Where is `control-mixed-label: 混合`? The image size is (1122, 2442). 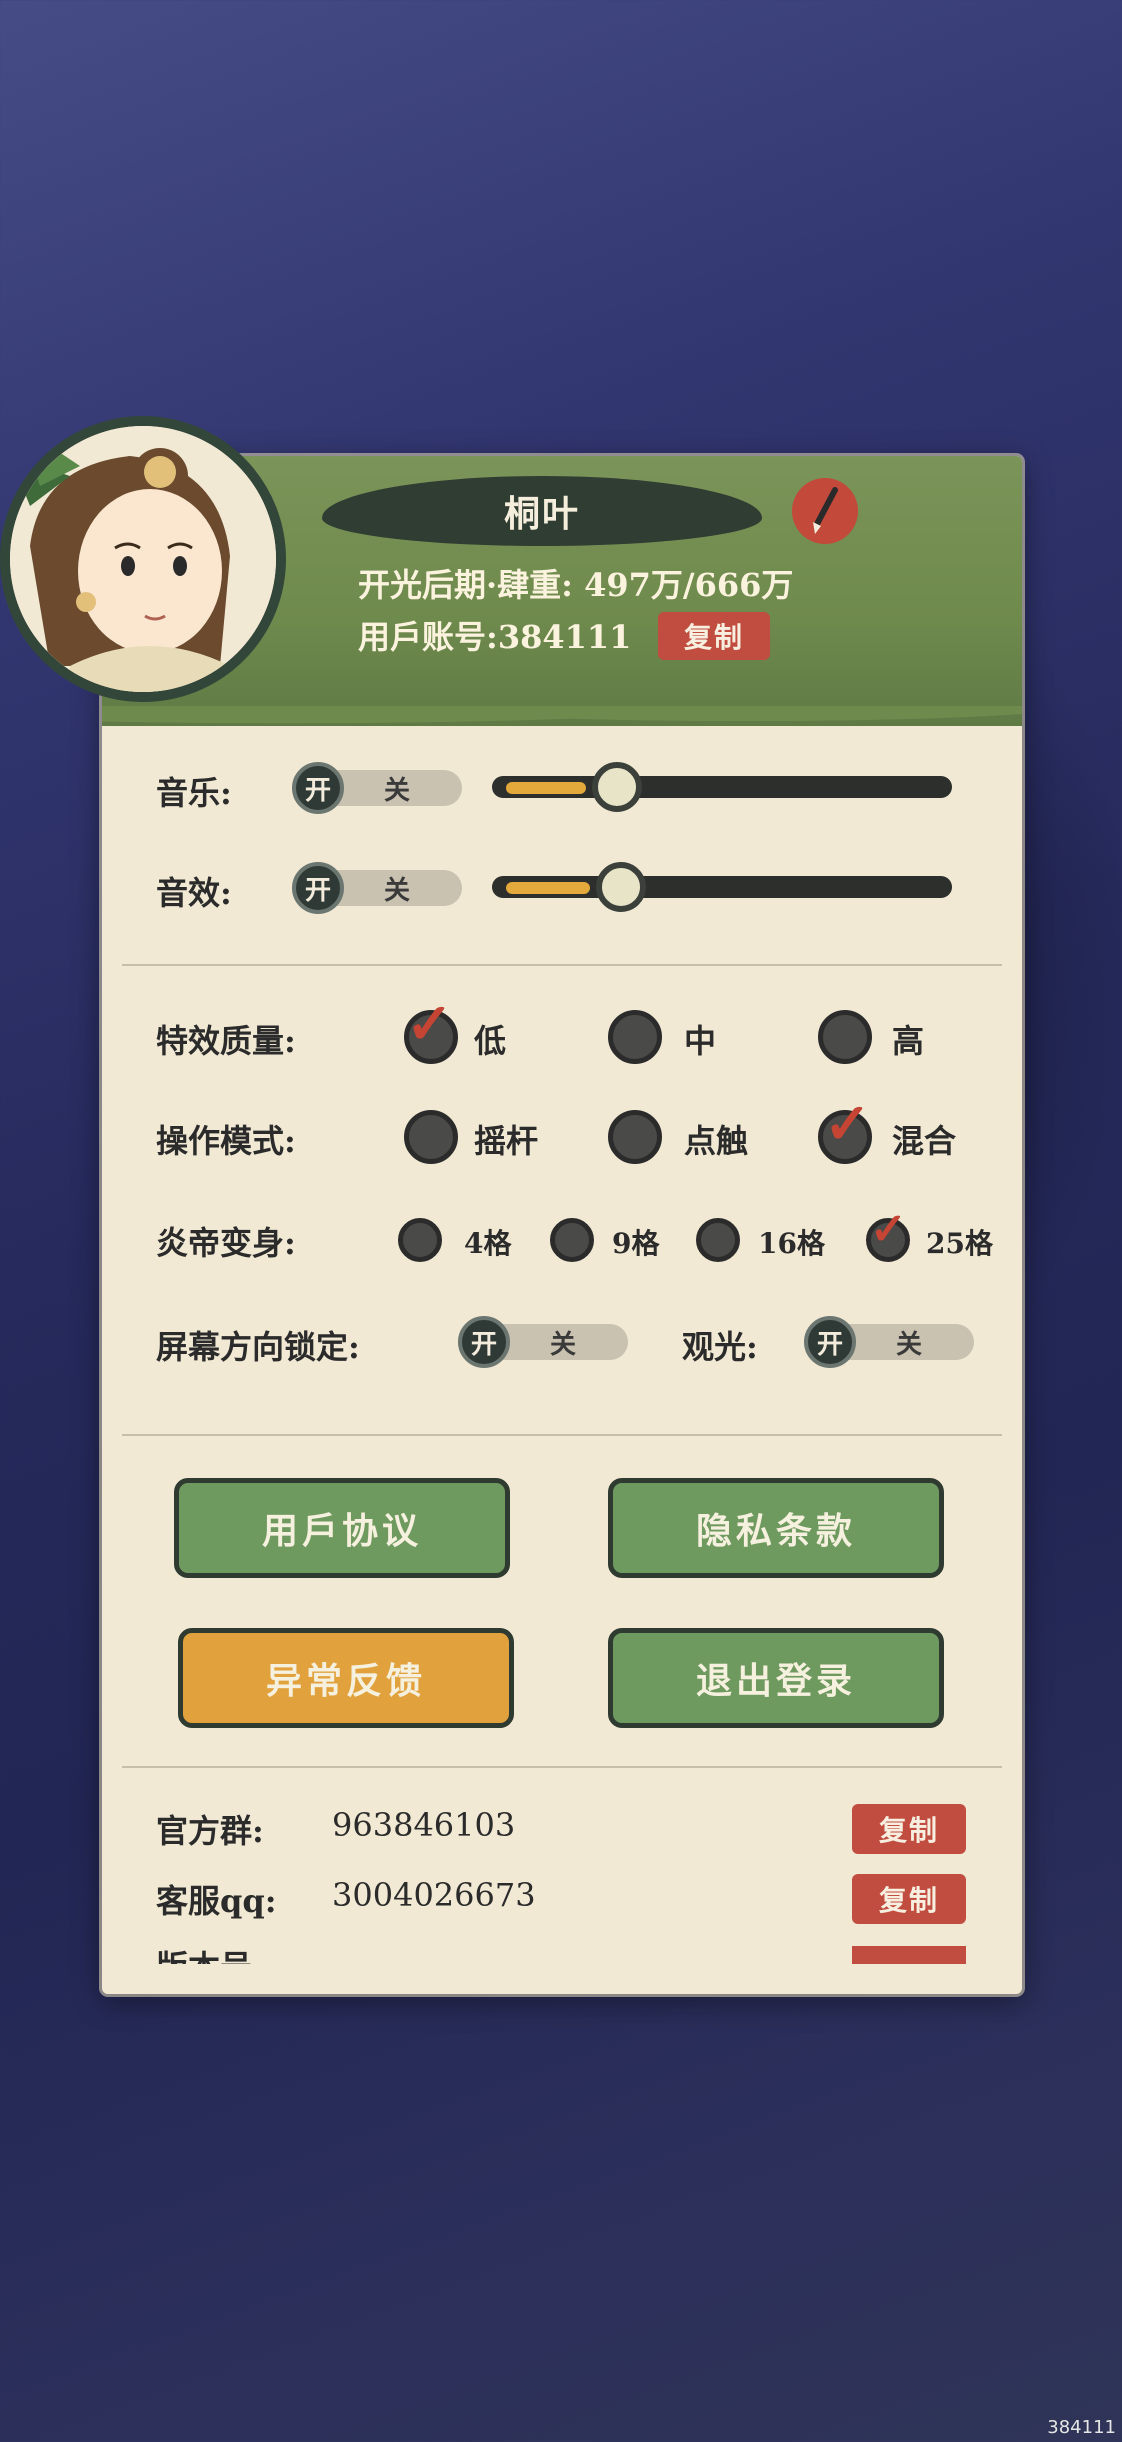 control-mixed-label: 混合 is located at coordinates (924, 1141).